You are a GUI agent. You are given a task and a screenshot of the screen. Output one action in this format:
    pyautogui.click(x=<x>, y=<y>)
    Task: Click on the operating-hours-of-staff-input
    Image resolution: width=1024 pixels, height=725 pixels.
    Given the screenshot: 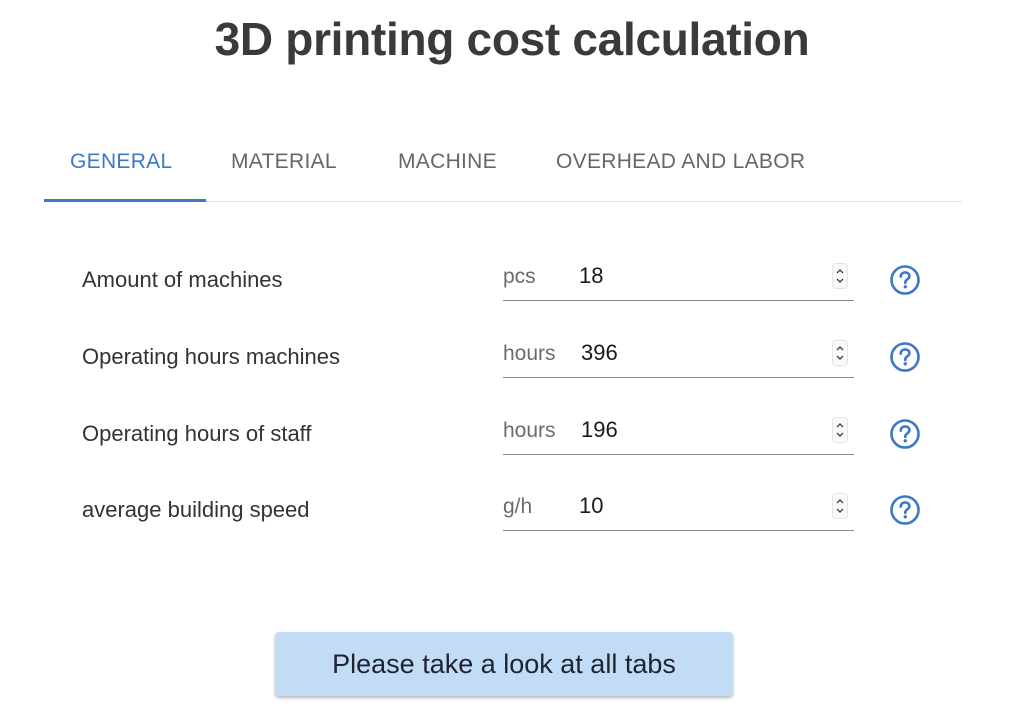 What is the action you would take?
    pyautogui.click(x=691, y=430)
    